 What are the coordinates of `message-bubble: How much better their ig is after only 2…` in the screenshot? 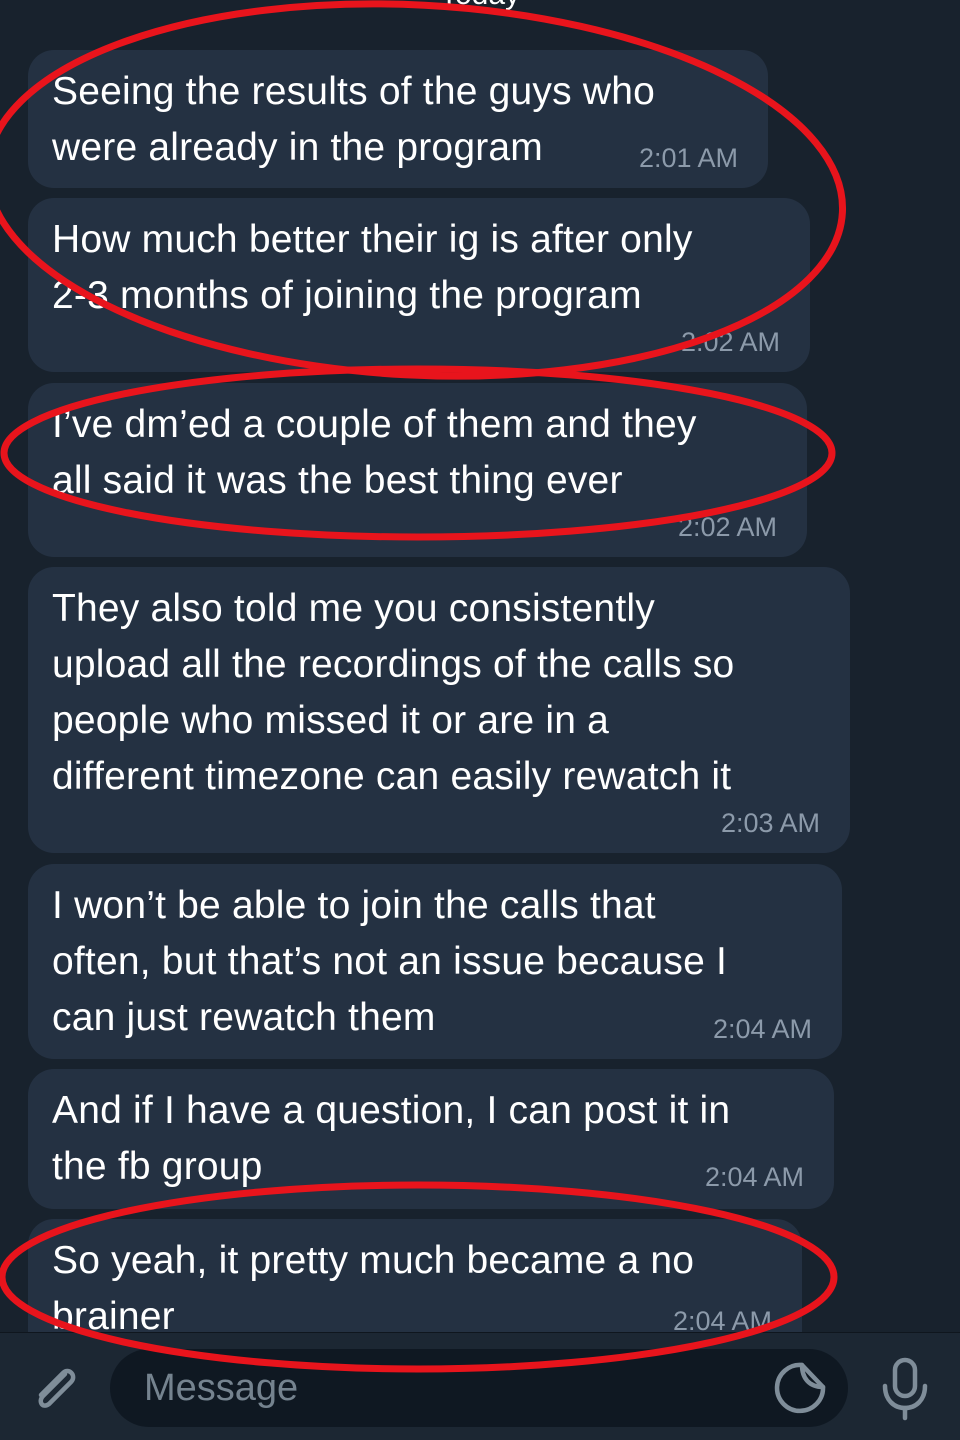 It's located at (419, 285).